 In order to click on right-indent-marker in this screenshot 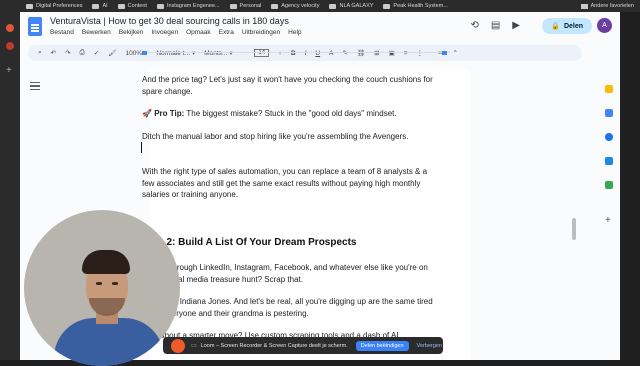, I will do `click(444, 53)`.